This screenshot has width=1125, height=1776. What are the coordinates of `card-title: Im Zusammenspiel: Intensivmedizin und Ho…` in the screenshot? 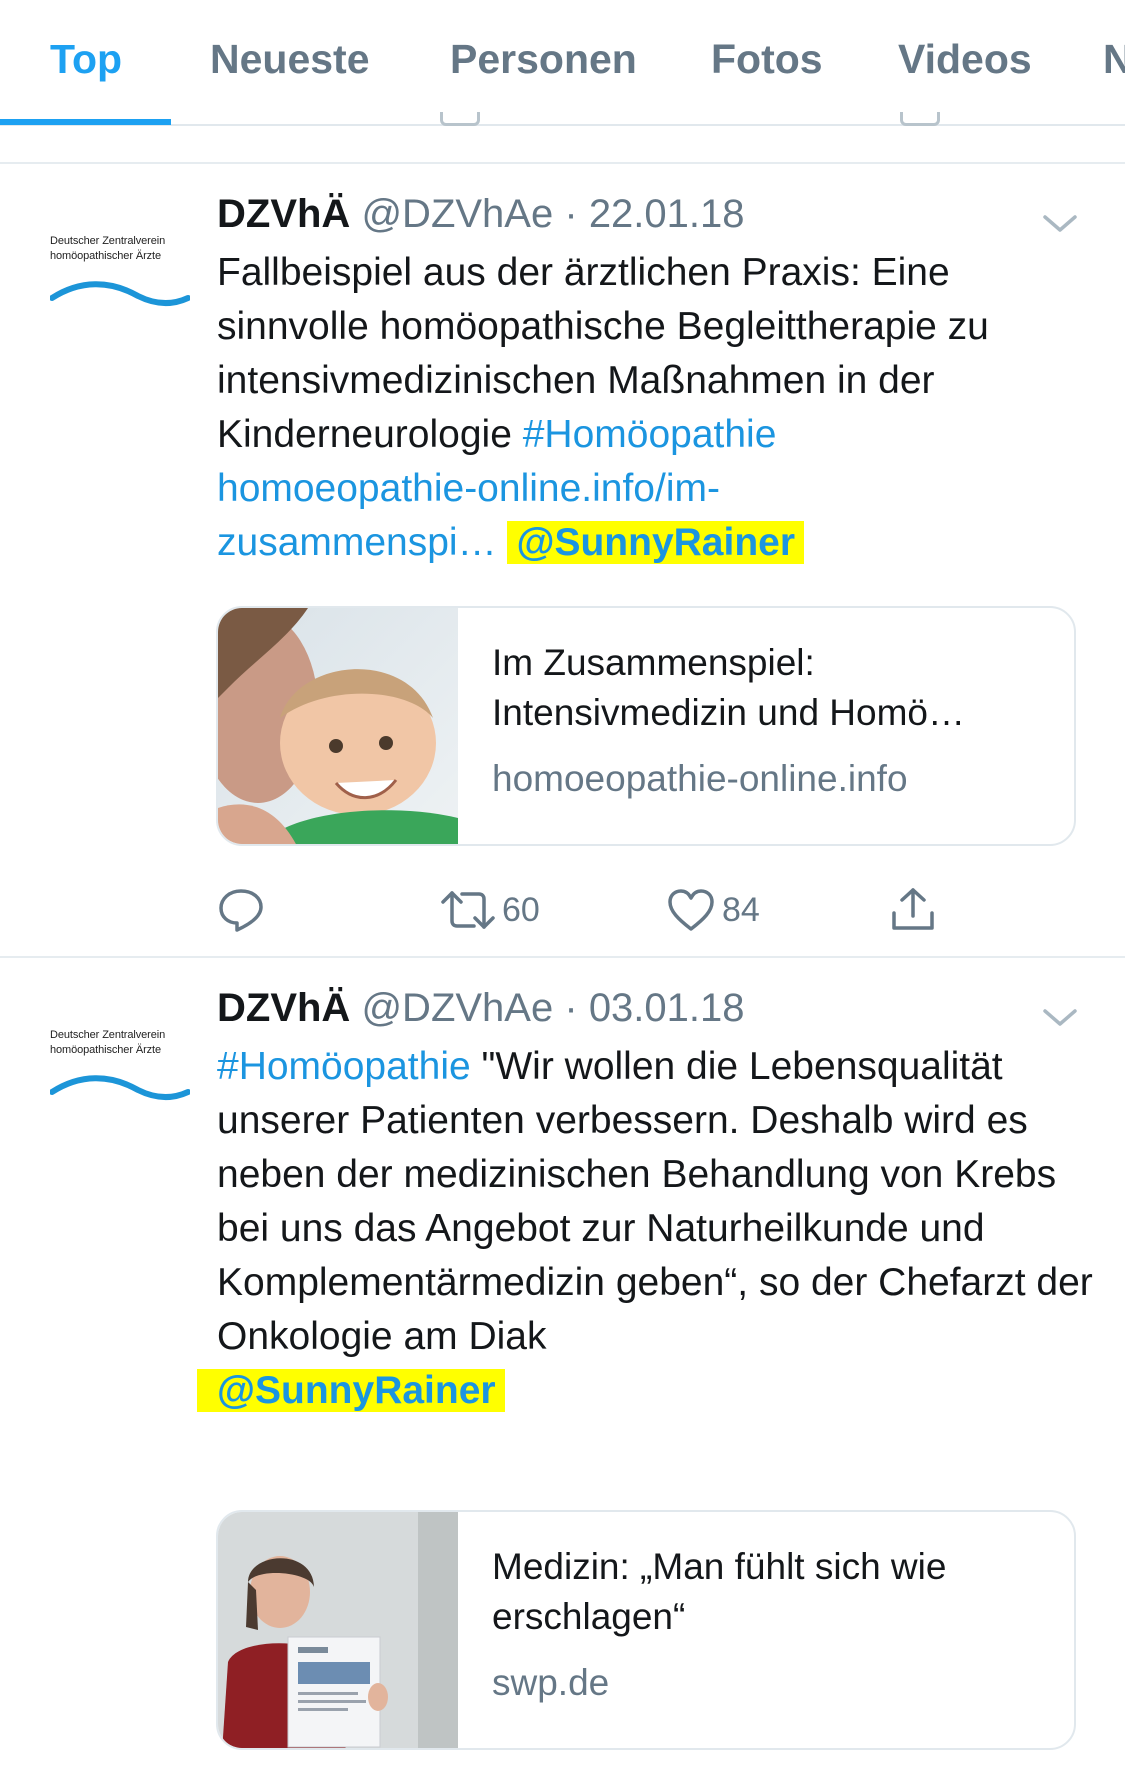 It's located at (772, 688).